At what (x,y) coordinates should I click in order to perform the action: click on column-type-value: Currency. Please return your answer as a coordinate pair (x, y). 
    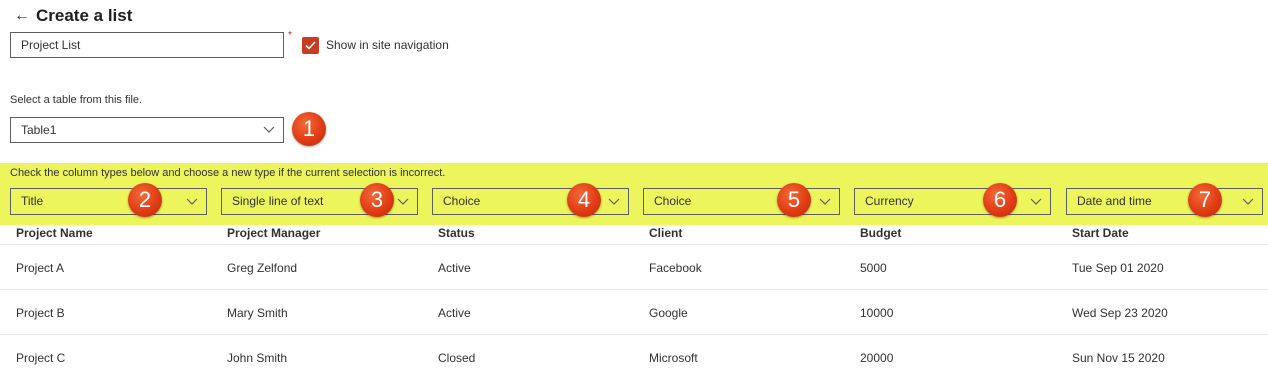
    Looking at the image, I should click on (889, 201).